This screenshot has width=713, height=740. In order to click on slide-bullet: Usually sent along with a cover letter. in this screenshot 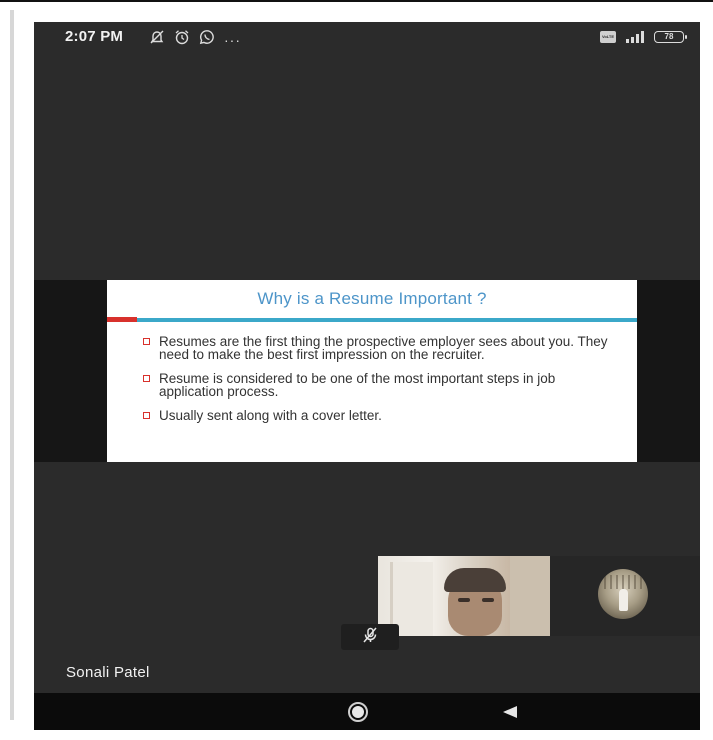, I will do `click(383, 415)`.